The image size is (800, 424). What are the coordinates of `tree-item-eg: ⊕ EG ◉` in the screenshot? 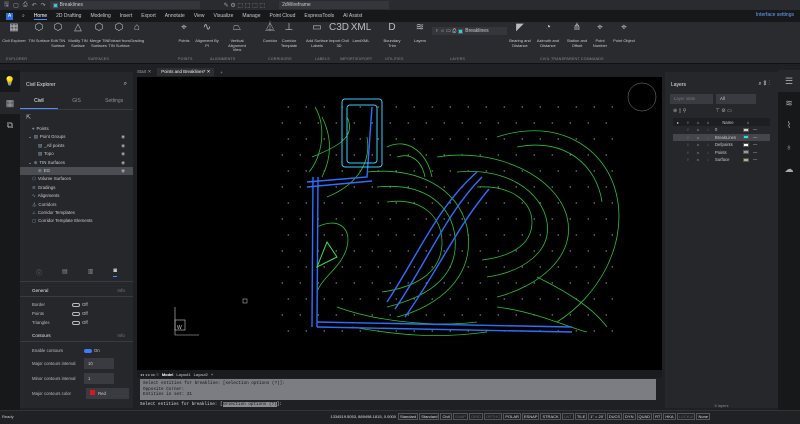 It's located at (76, 171).